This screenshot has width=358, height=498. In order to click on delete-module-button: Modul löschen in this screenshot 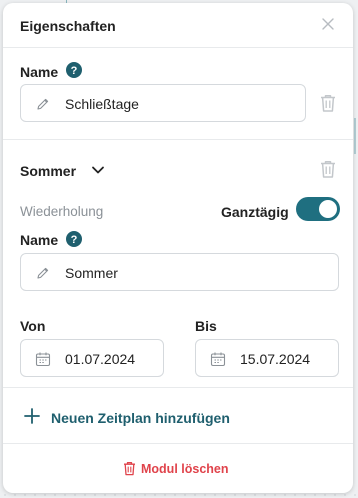, I will do `click(178, 470)`.